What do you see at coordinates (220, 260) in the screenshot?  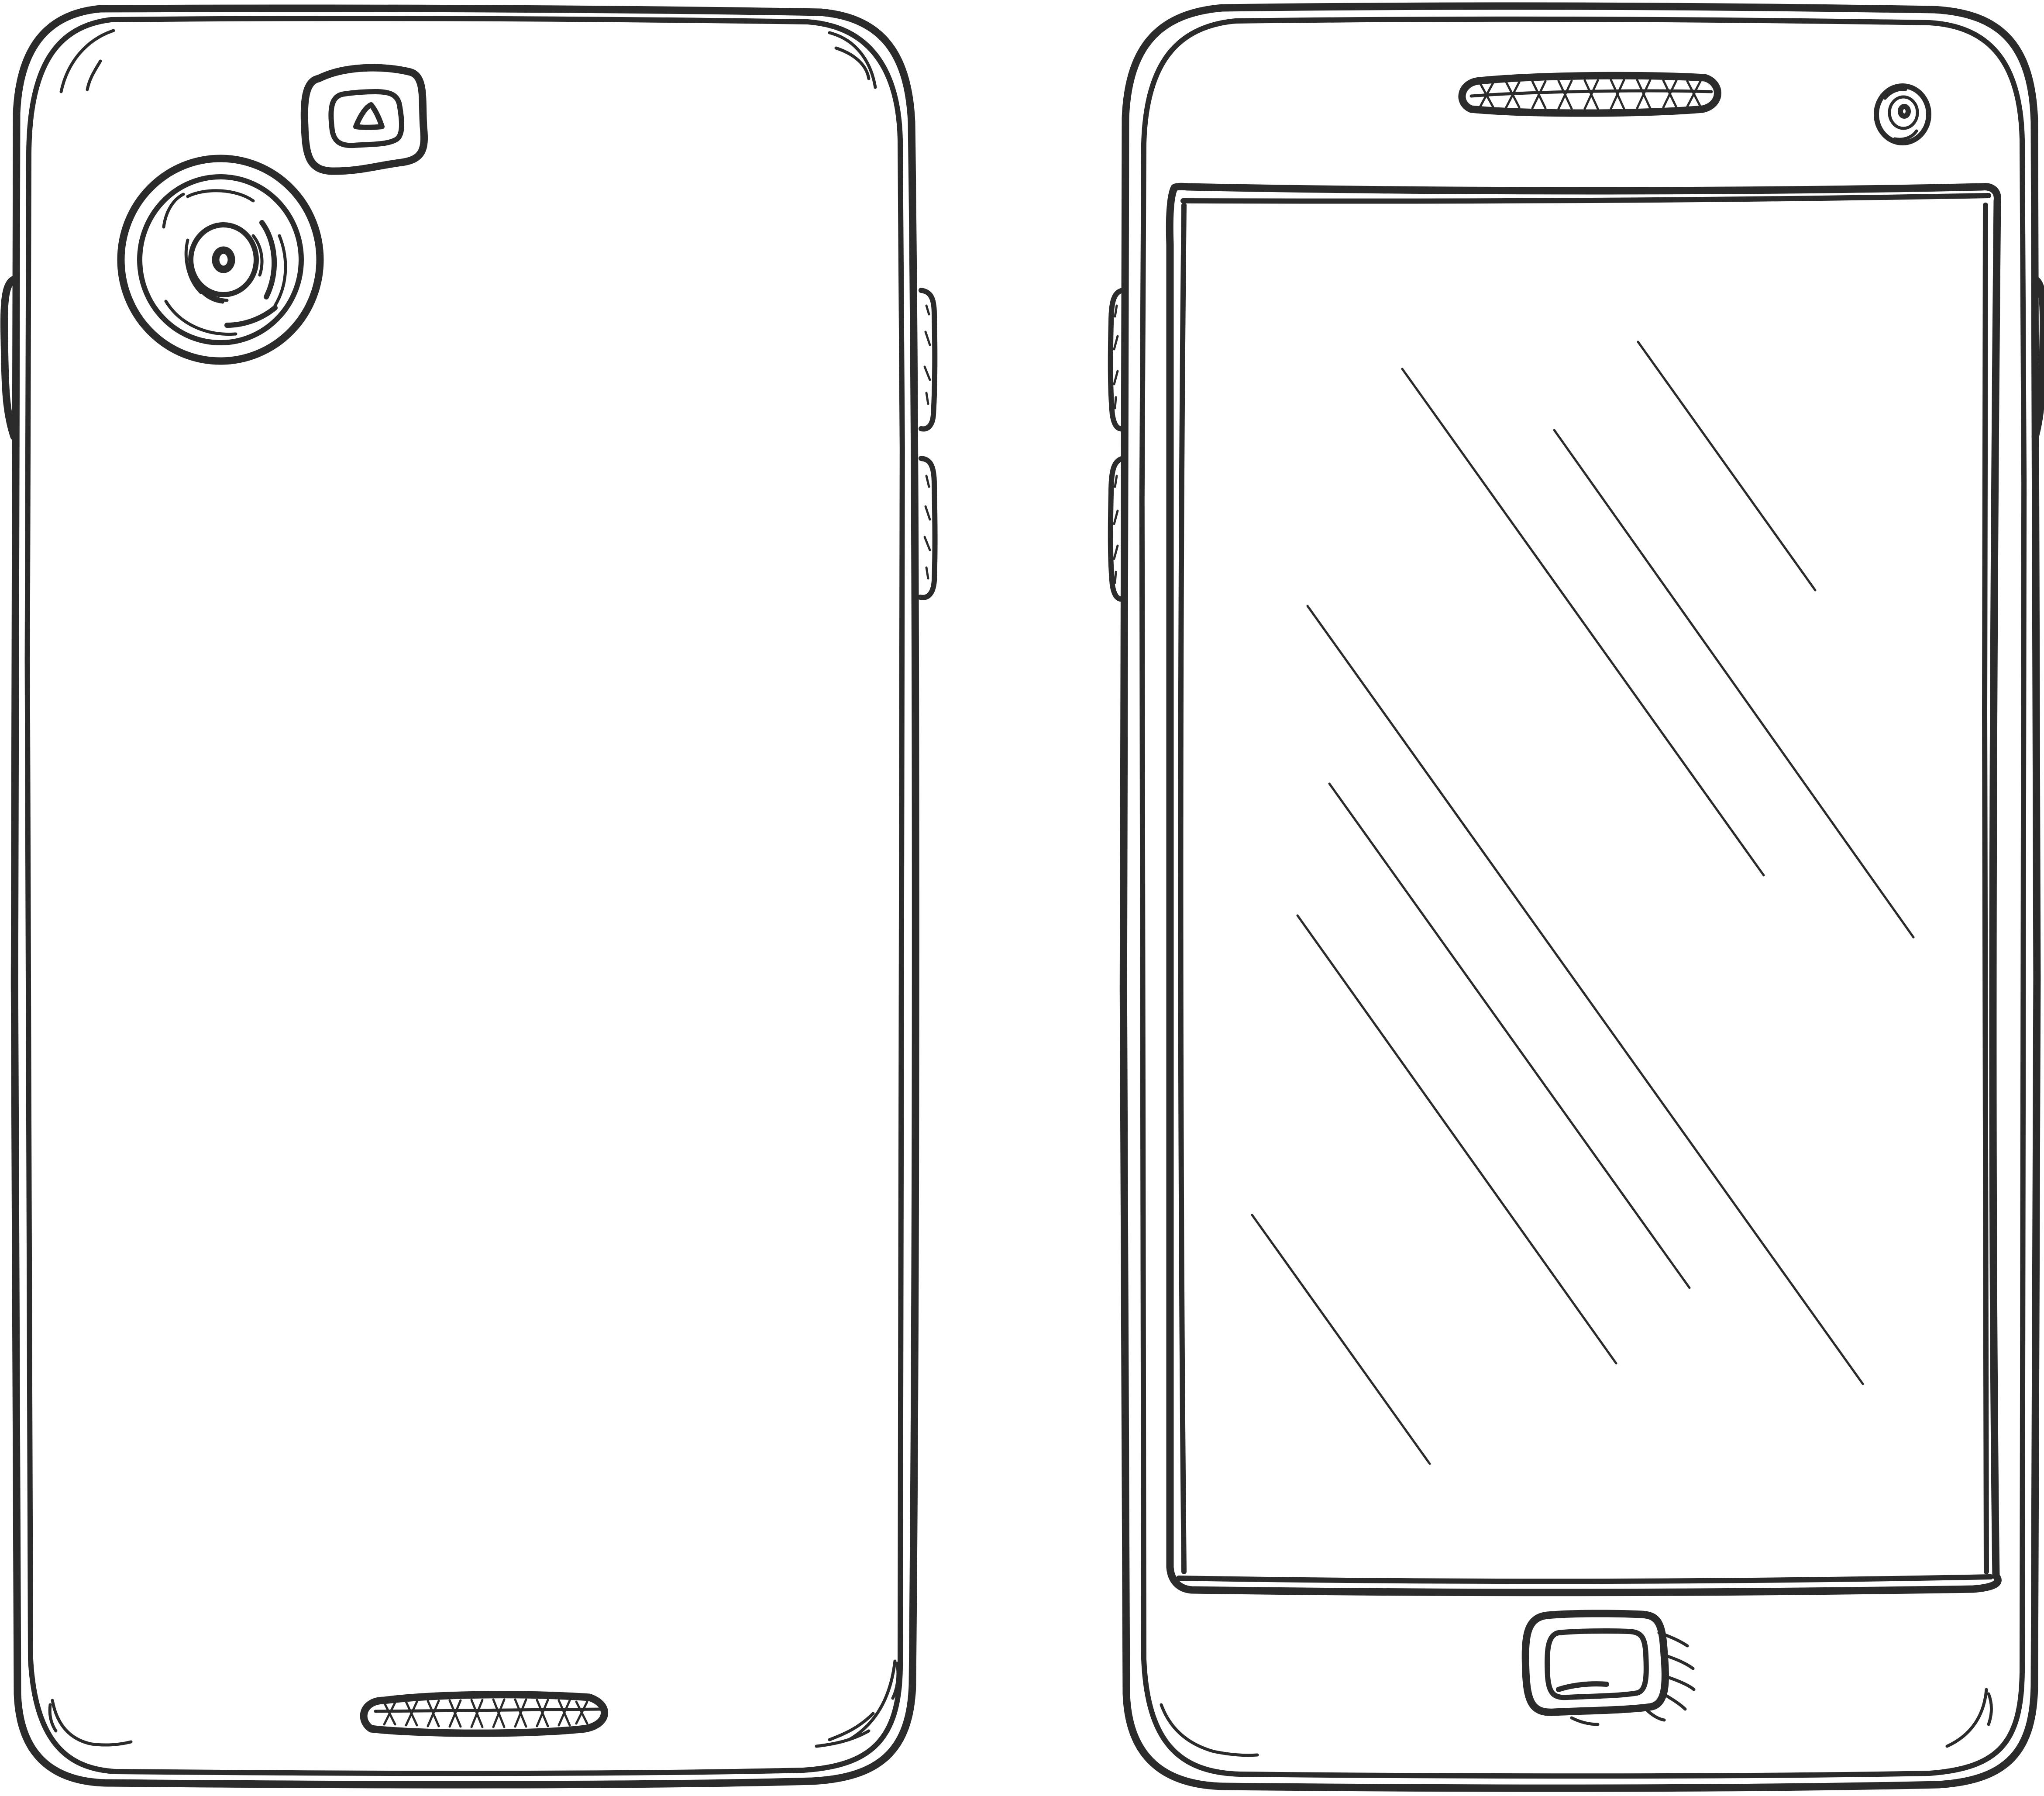 I see `main-camera-lens-icon` at bounding box center [220, 260].